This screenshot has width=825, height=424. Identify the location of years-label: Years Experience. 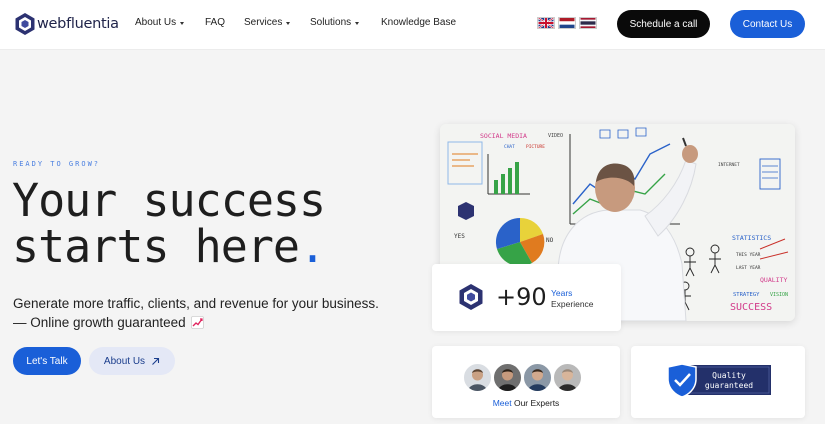
(572, 299).